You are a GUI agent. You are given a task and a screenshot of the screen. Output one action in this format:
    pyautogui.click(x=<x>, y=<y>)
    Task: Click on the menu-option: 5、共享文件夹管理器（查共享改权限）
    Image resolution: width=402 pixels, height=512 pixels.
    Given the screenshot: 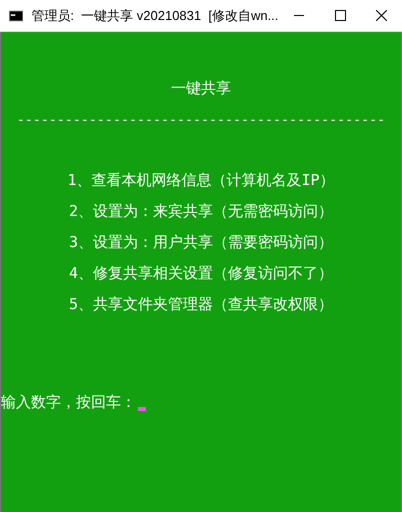 What is the action you would take?
    pyautogui.click(x=201, y=305)
    